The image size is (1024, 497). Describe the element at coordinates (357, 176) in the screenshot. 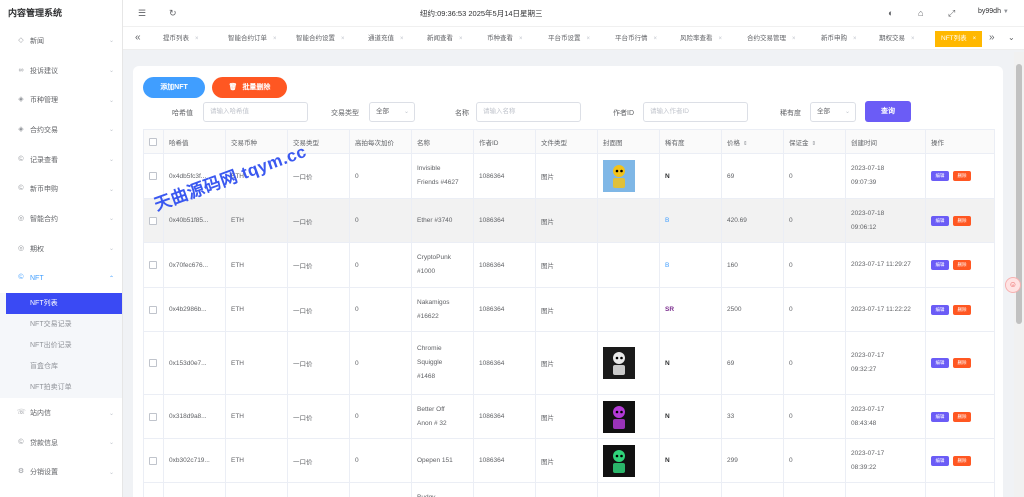

I see `cell-text: 0` at that location.